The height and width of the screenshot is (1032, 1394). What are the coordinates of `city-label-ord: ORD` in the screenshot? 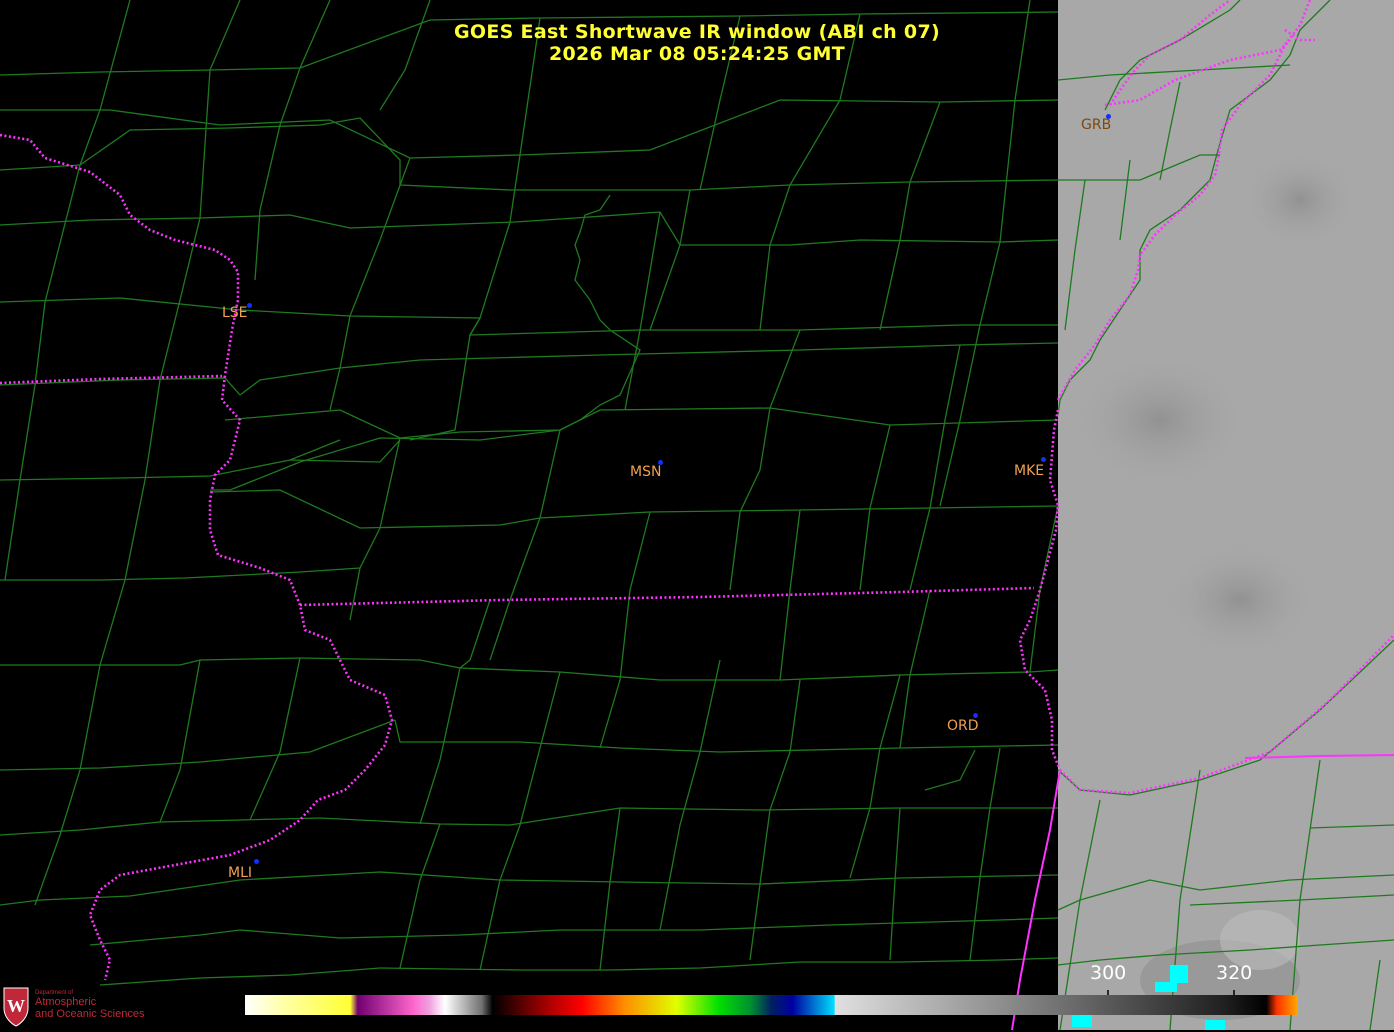 It's located at (963, 726).